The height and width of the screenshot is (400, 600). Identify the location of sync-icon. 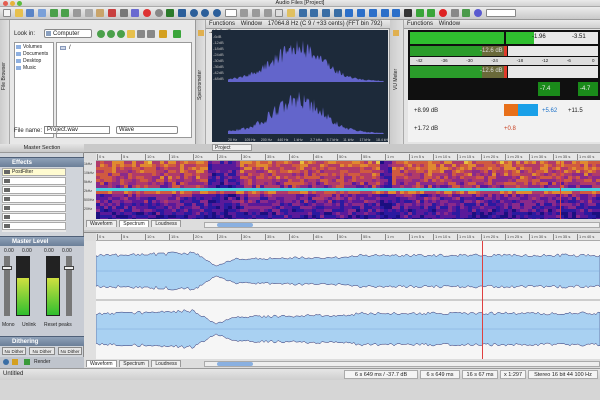
(466, 13).